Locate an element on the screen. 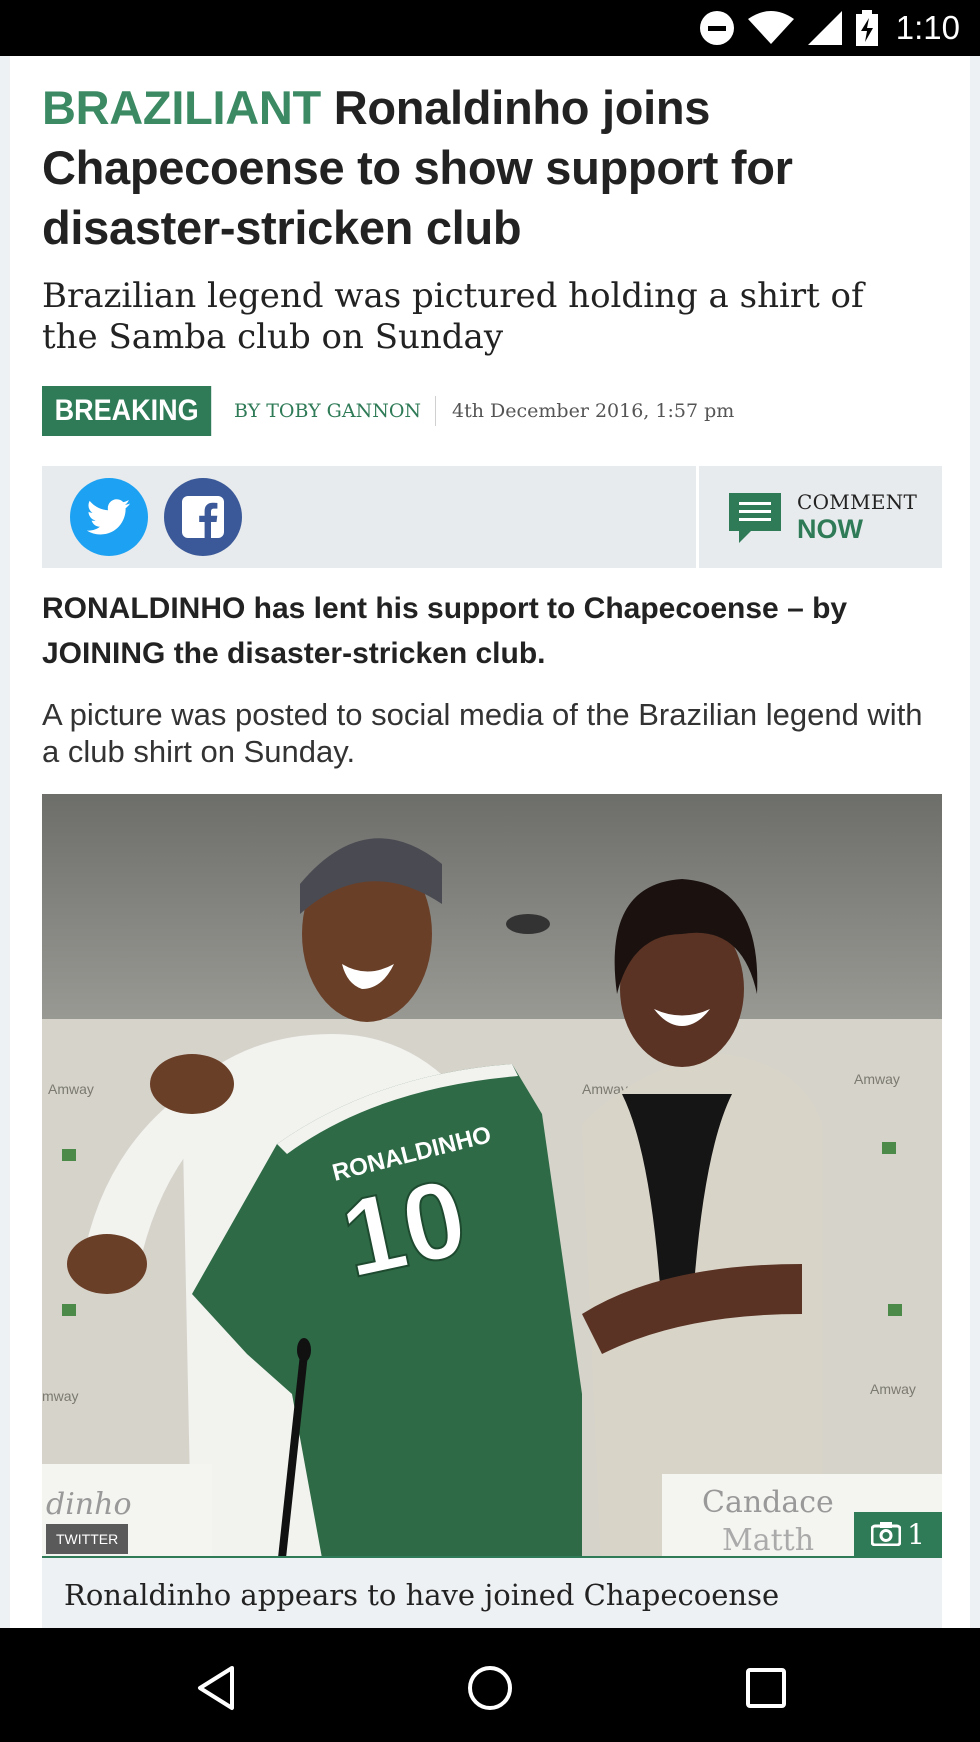 This screenshot has height=1742, width=980. breaking-badge: BREAKING is located at coordinates (127, 411).